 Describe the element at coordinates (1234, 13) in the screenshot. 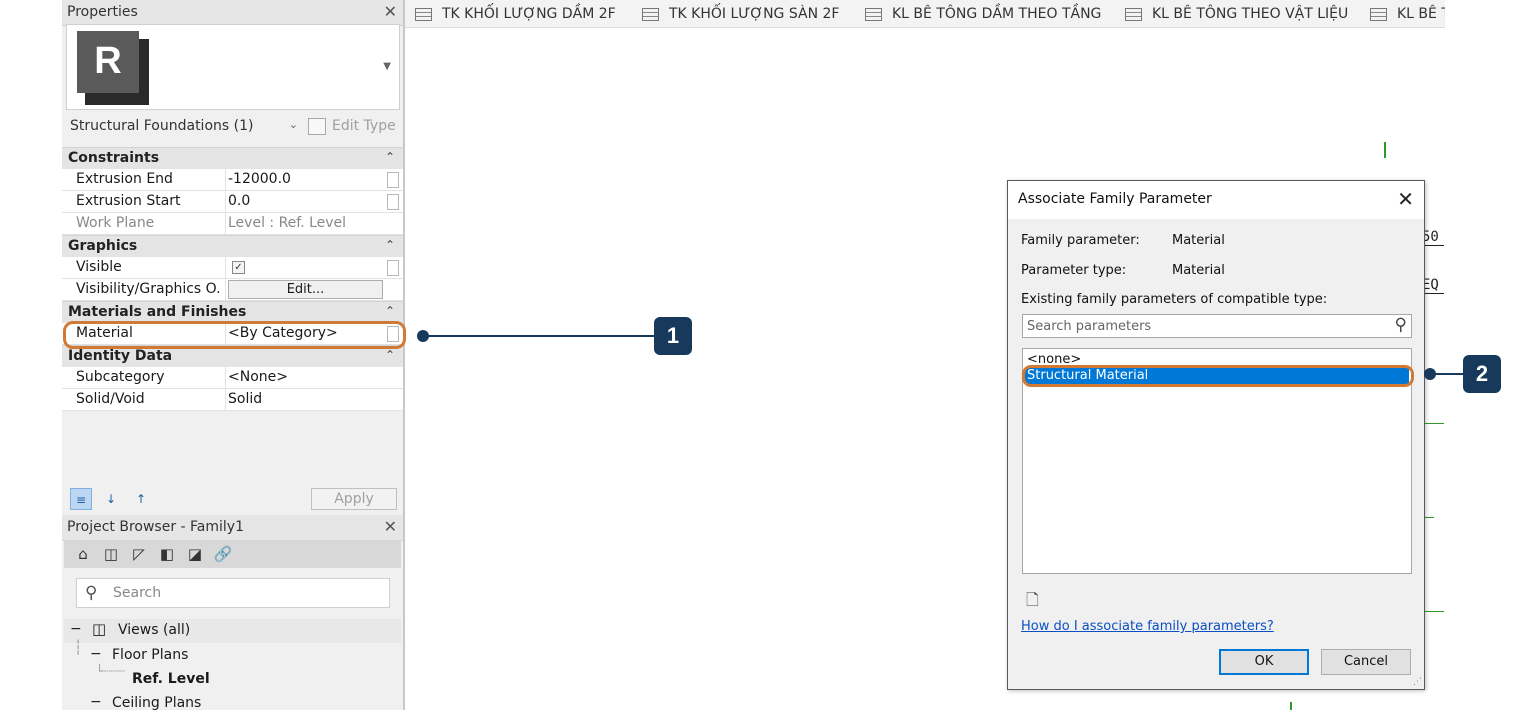

I see `tab-schedule: KL BÊ TÔNG THEO VẬT LIỆU` at that location.